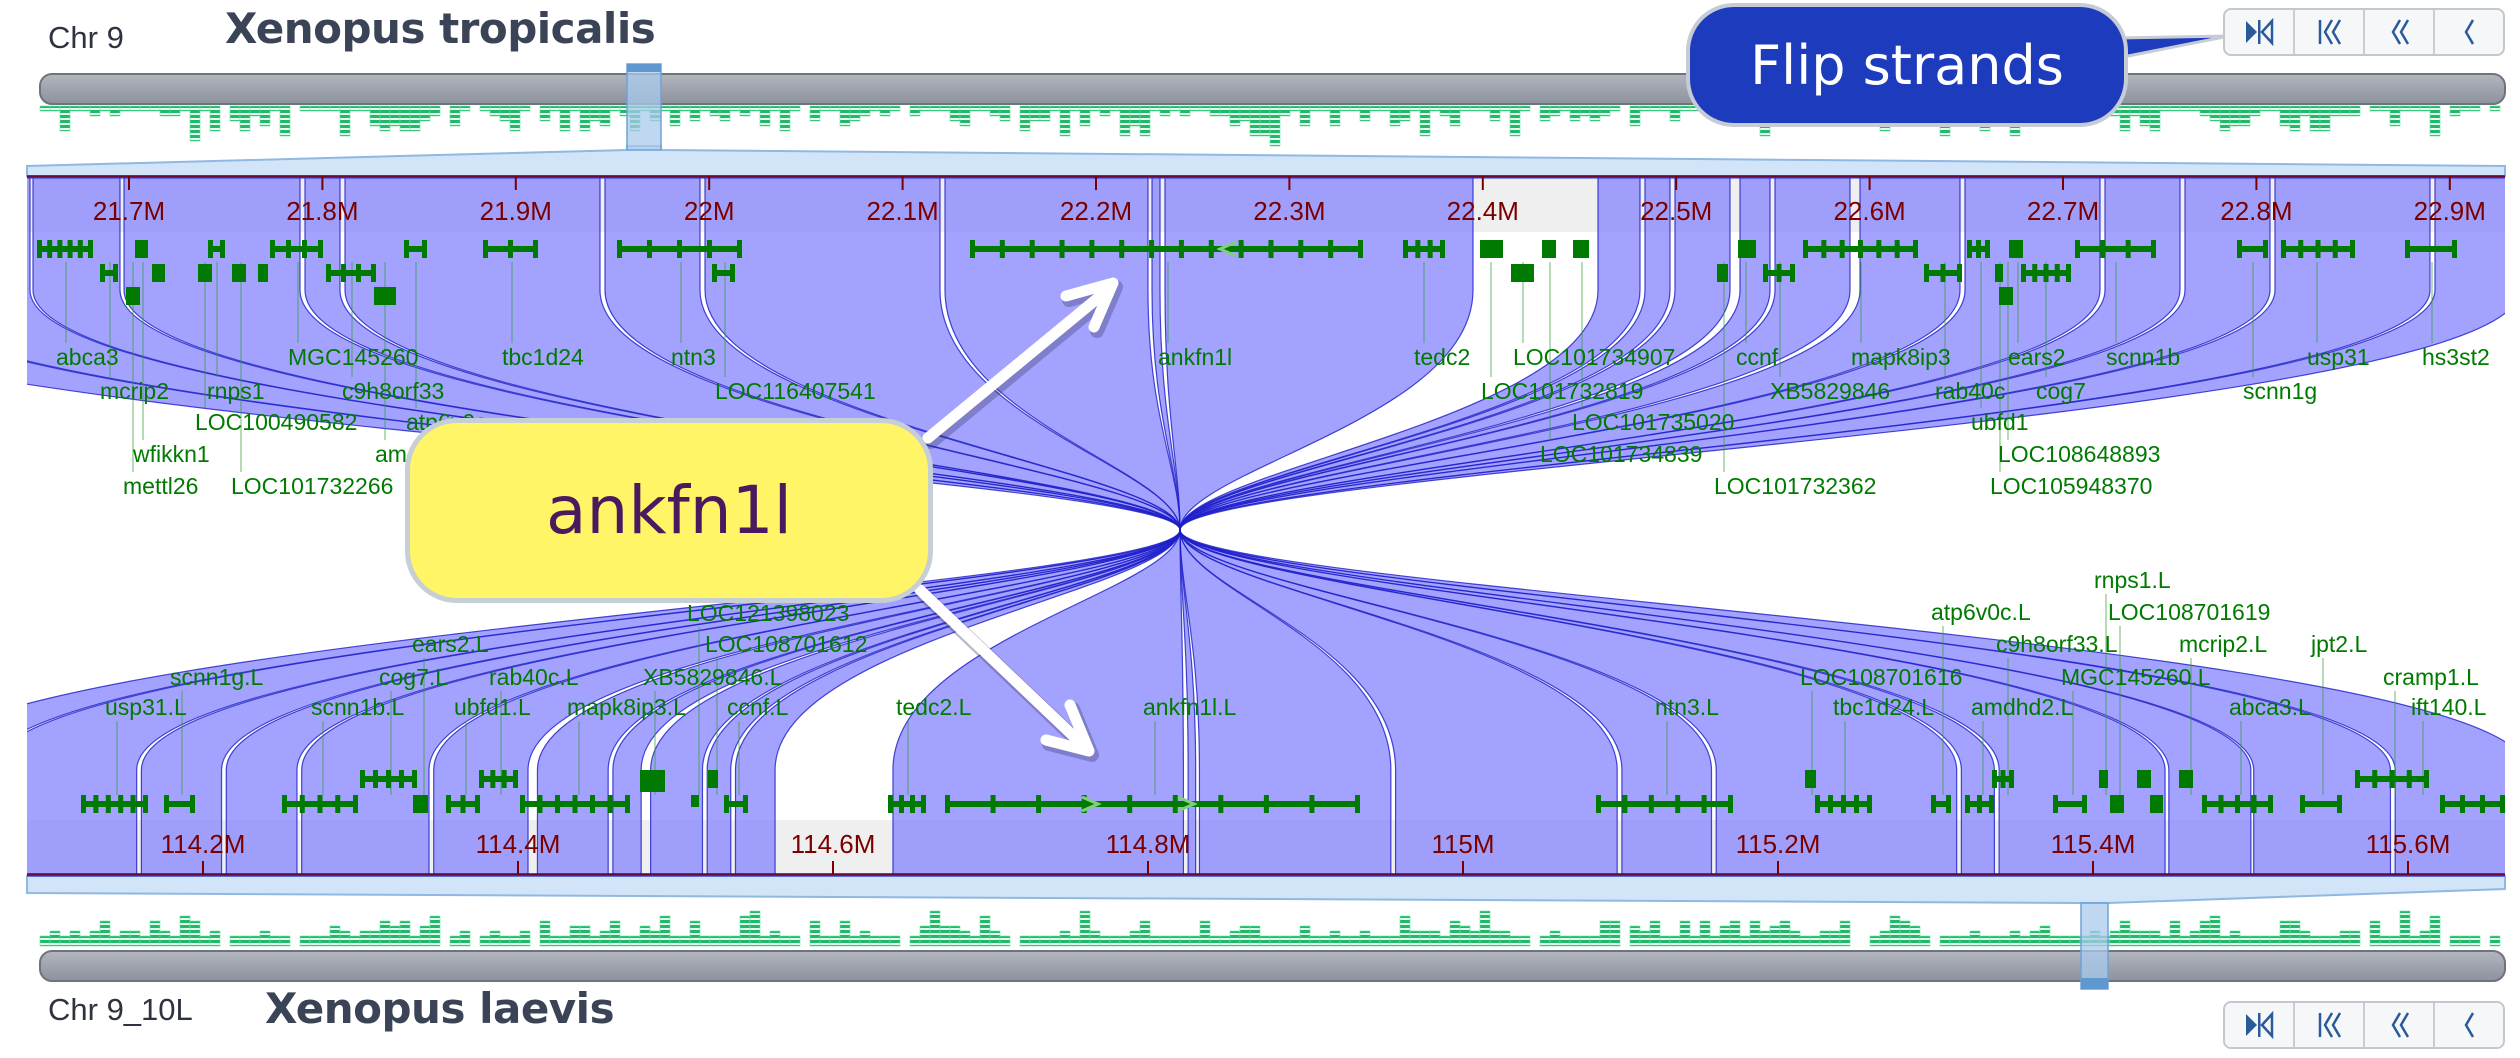  What do you see at coordinates (2132, 580) in the screenshot?
I see `bottom-gene-label: rnps1.L` at bounding box center [2132, 580].